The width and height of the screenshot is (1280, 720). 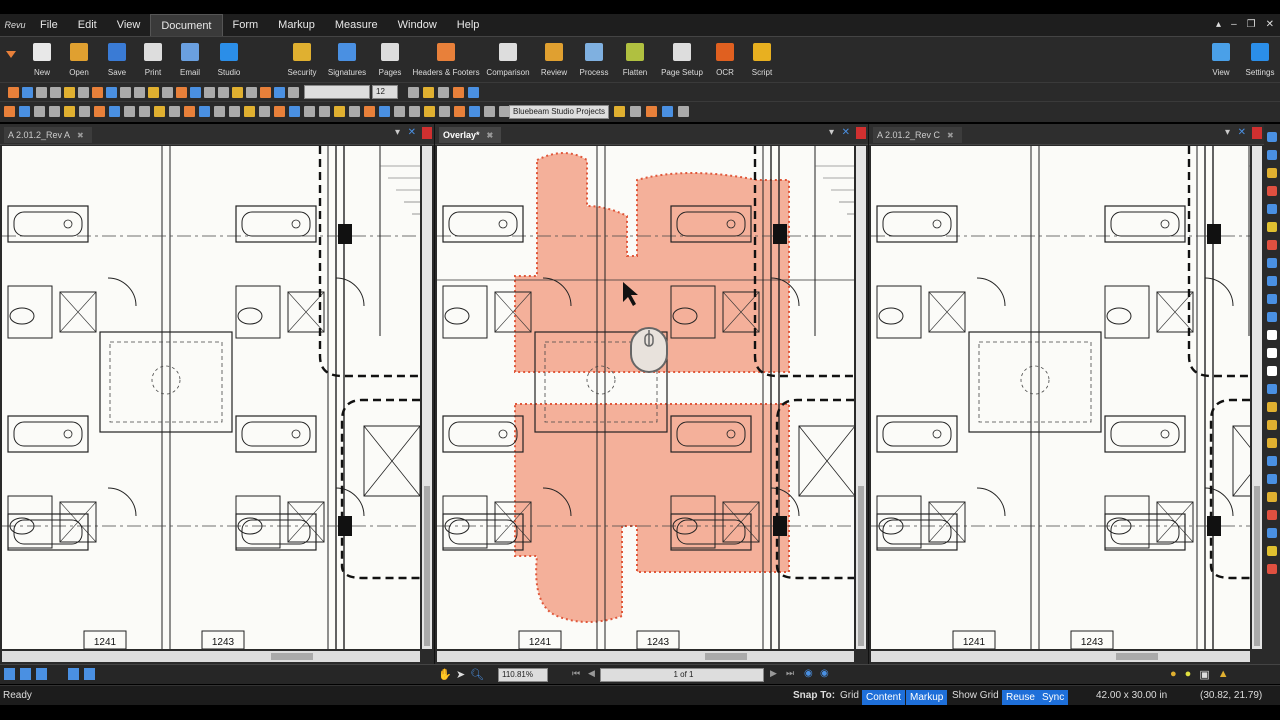 What do you see at coordinates (576, 673) in the screenshot?
I see `first-page-icon: ⏮` at bounding box center [576, 673].